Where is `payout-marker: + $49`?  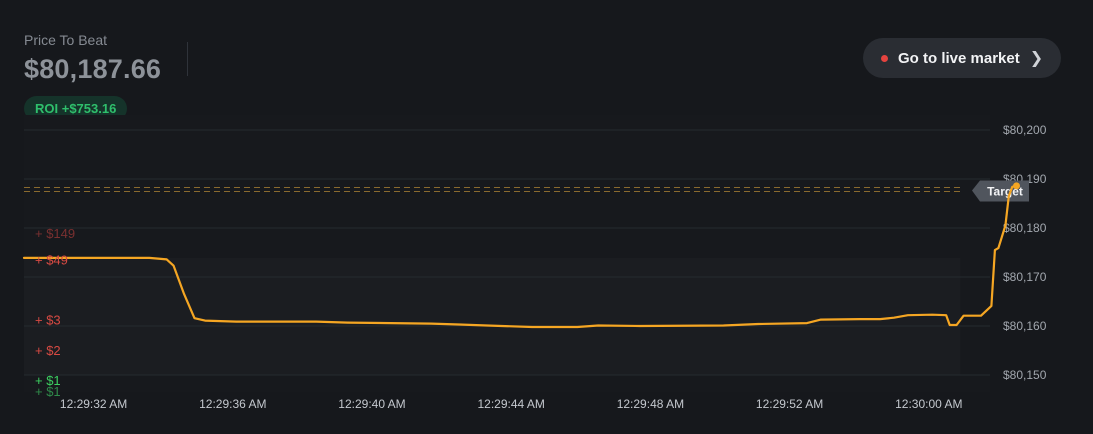
payout-marker: + $49 is located at coordinates (51, 259).